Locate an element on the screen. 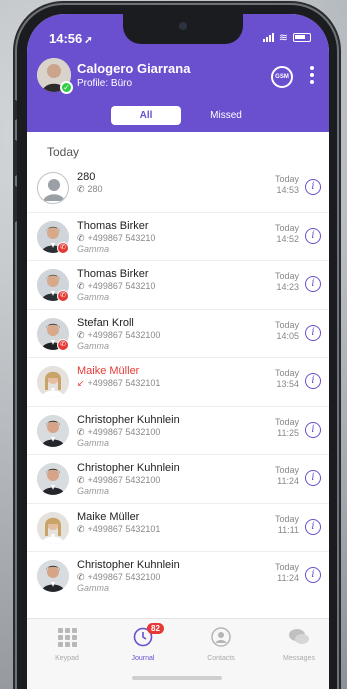 The width and height of the screenshot is (347, 689). camera-icon is located at coordinates (183, 26).